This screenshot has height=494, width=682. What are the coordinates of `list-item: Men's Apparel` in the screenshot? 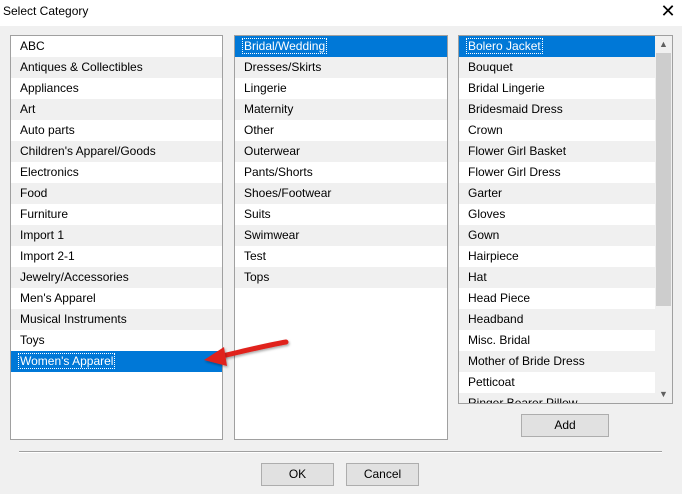 It's located at (116, 298).